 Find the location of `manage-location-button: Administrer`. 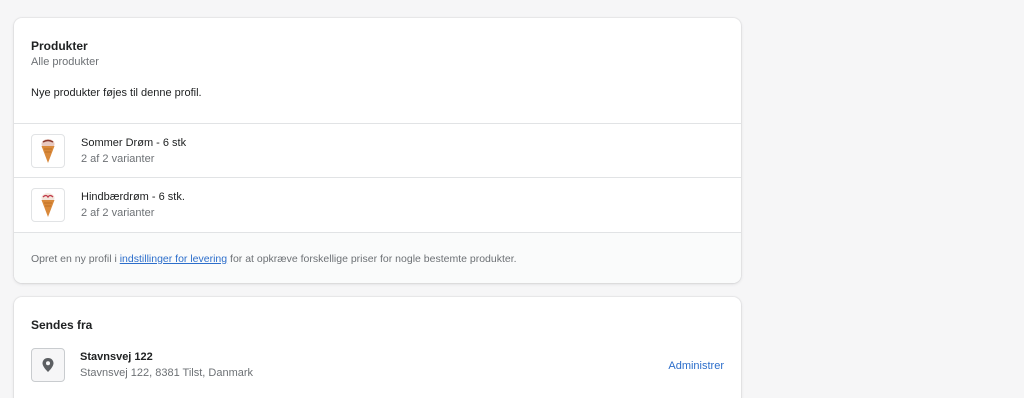

manage-location-button: Administrer is located at coordinates (696, 366).